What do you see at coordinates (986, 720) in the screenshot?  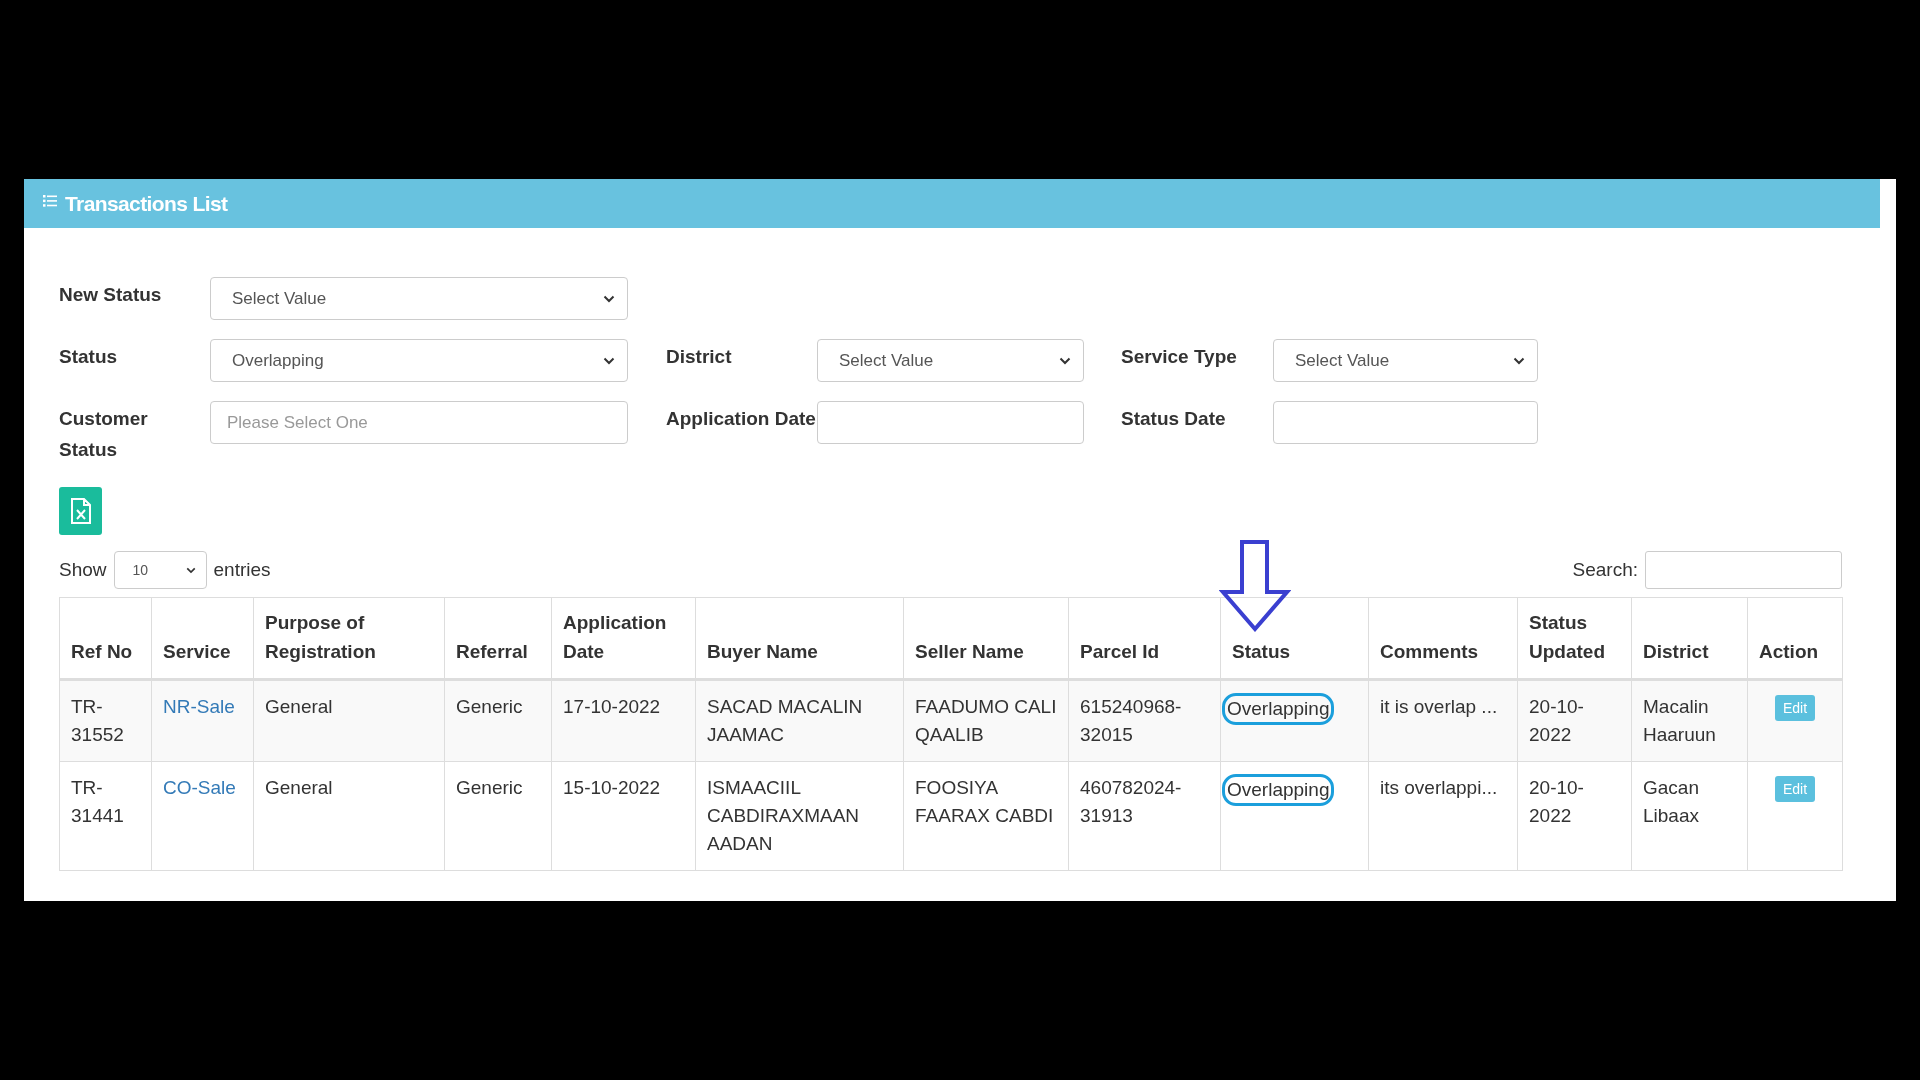 I see `table-cell: FAADUMO CALI QAALIB` at bounding box center [986, 720].